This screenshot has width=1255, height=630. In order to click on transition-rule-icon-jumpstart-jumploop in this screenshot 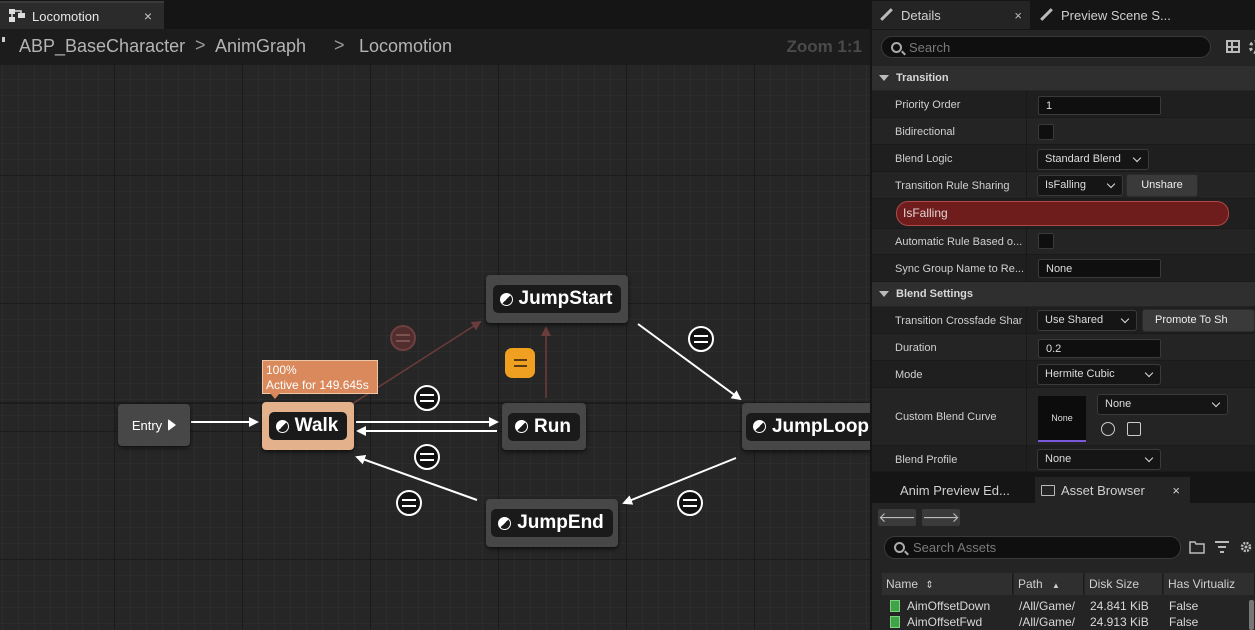, I will do `click(701, 339)`.